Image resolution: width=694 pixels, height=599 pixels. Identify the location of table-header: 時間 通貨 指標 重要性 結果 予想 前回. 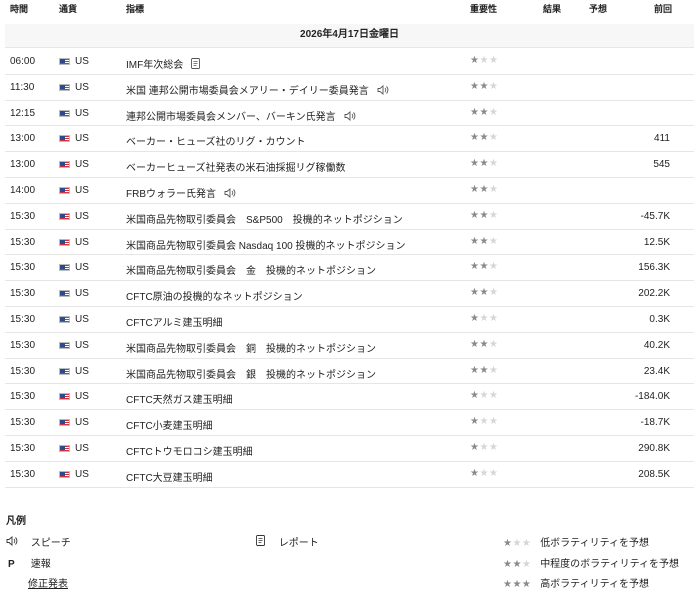
(347, 7).